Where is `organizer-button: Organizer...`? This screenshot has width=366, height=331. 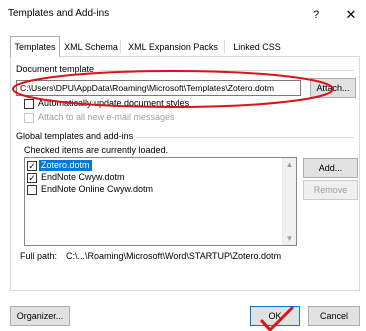
organizer-button: Organizer... is located at coordinates (40, 316).